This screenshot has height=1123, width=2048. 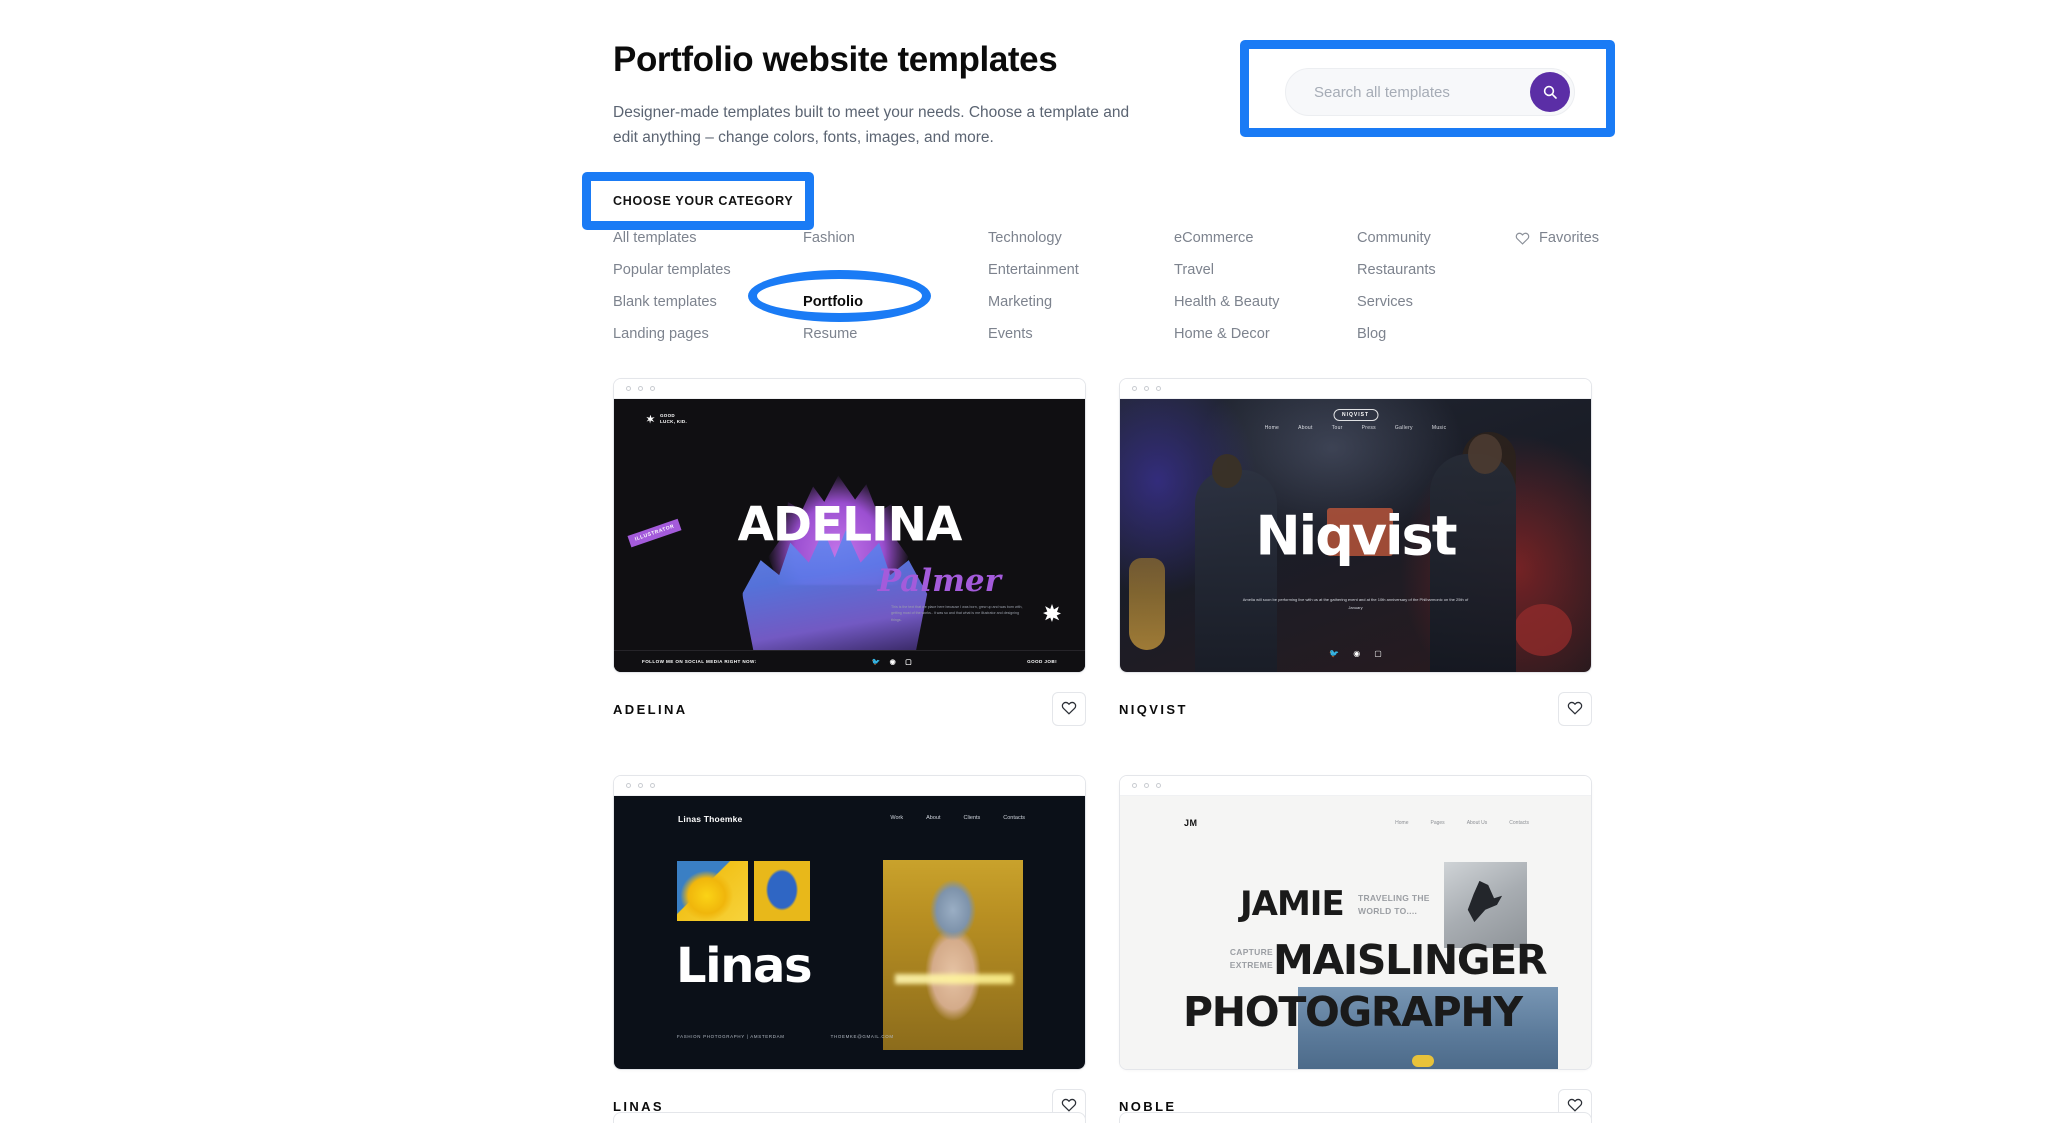 I want to click on category-item-health-beauty: Health & Beauty, so click(x=1265, y=302).